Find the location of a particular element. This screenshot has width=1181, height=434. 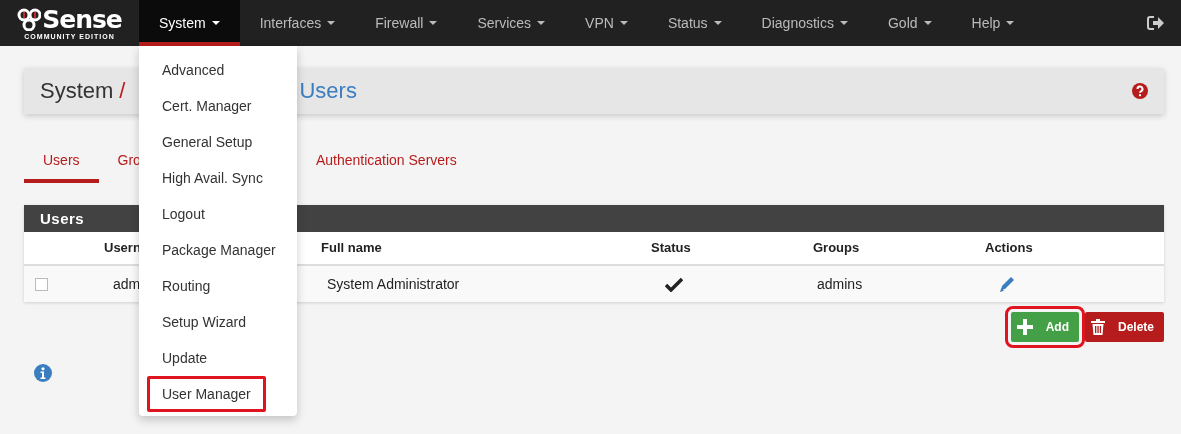

menu-item: Package Manager is located at coordinates (219, 250).